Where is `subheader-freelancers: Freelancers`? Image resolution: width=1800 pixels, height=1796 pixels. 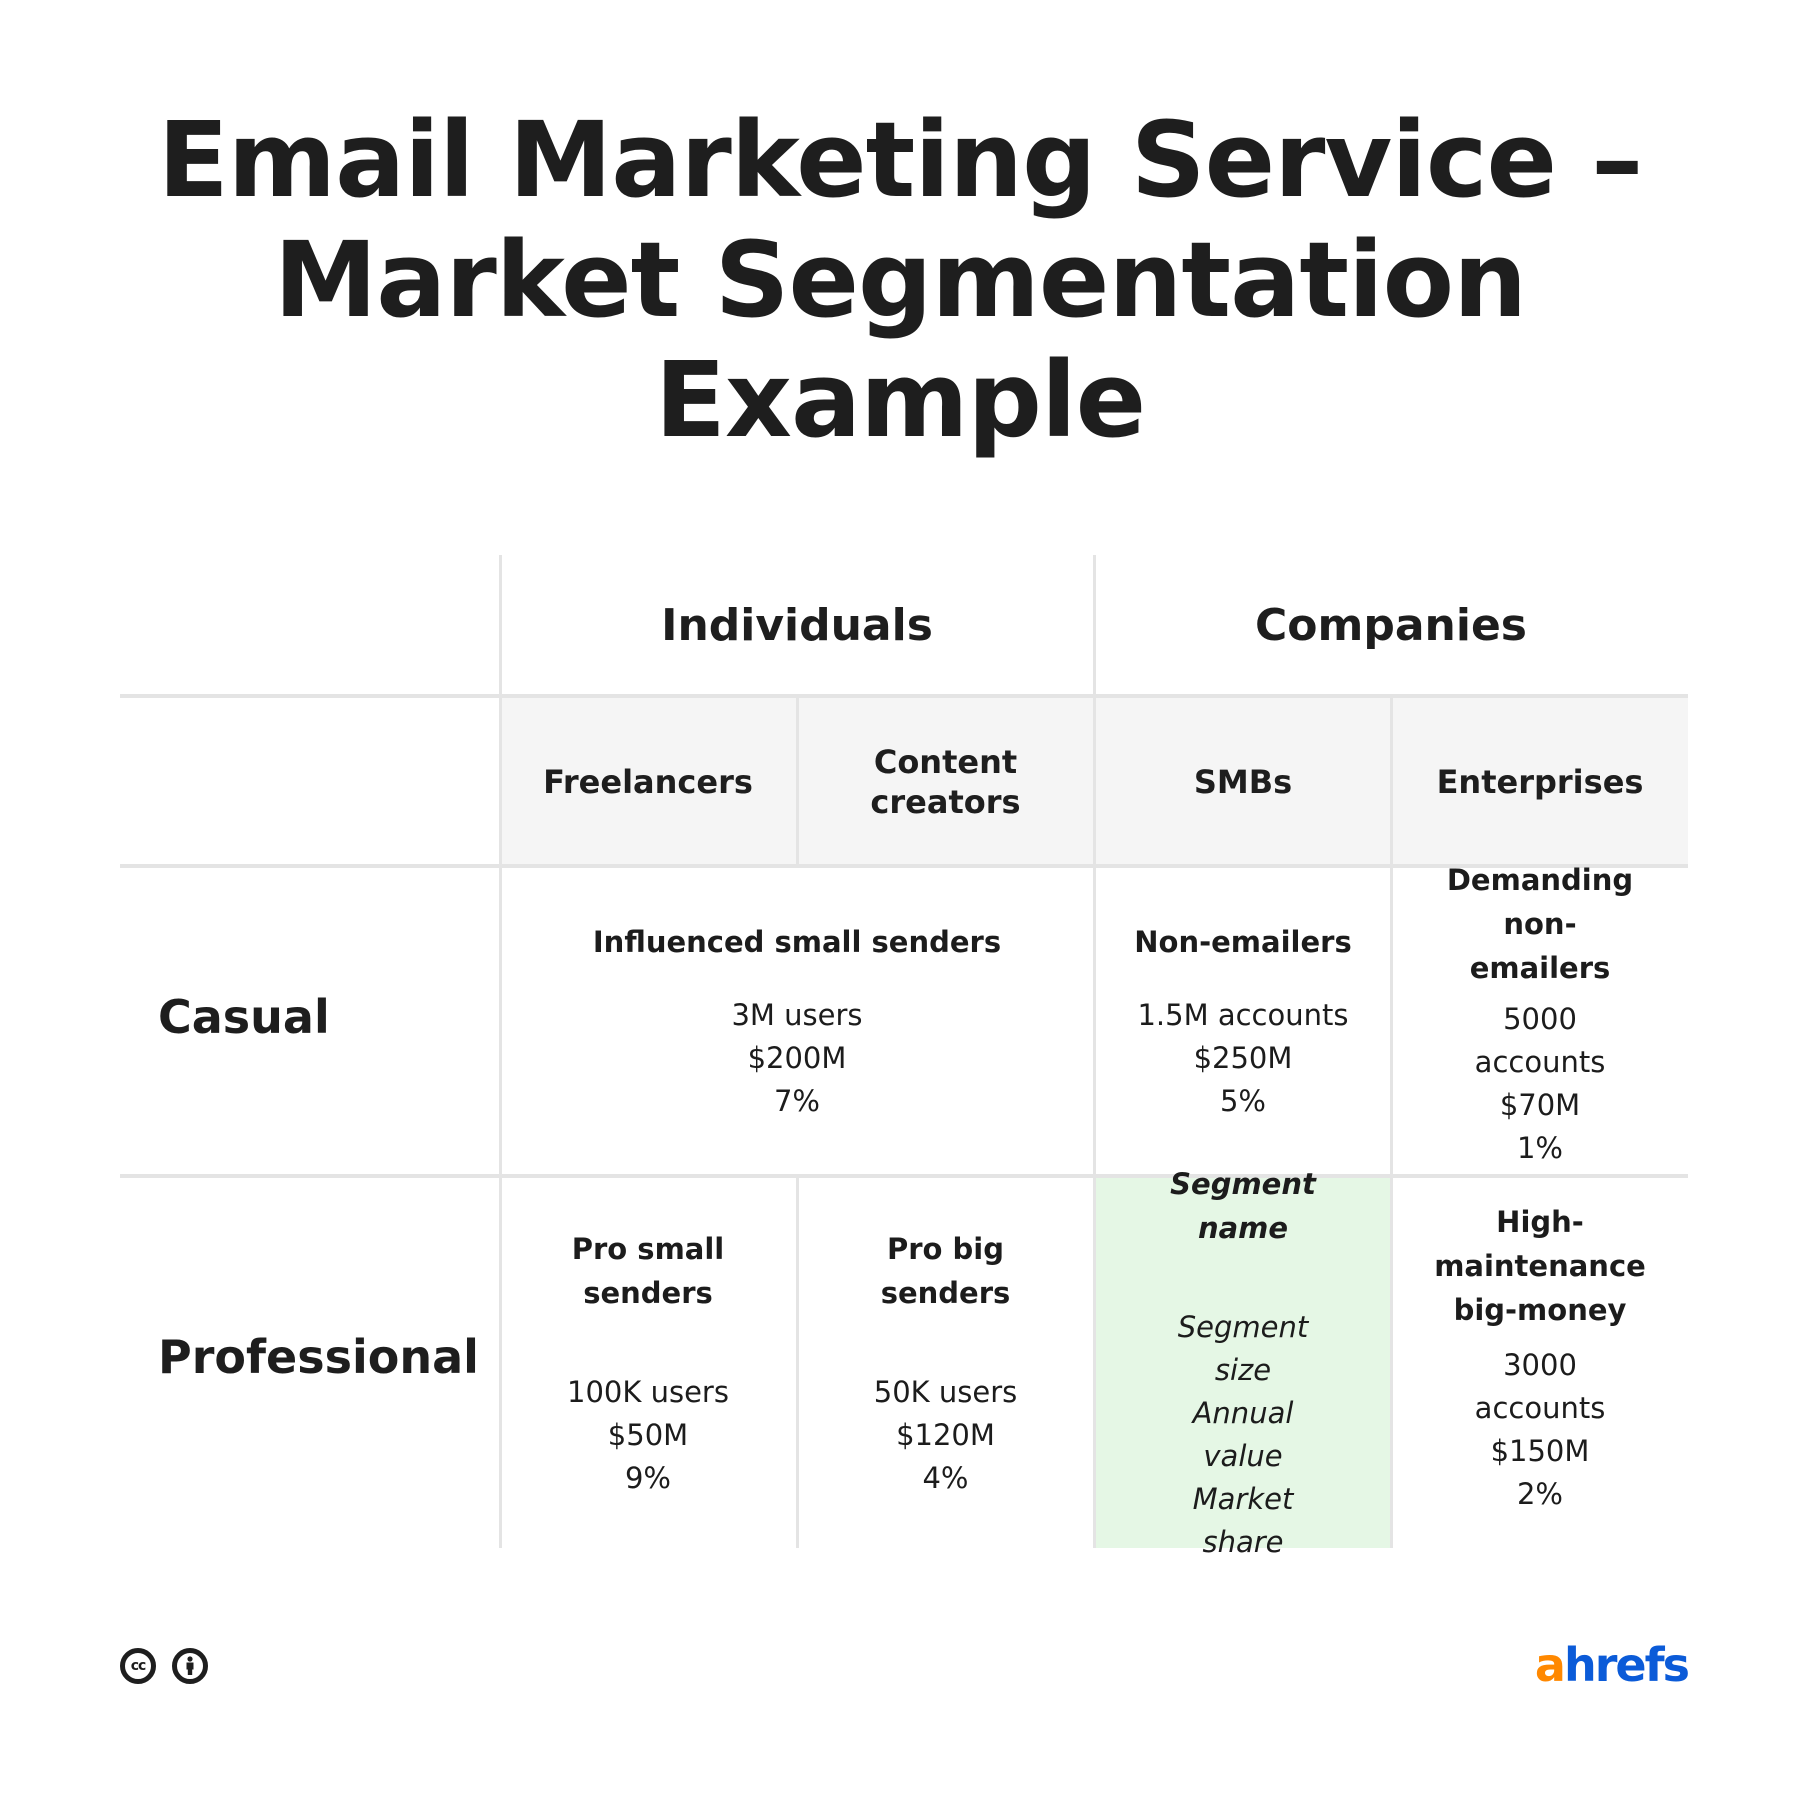 subheader-freelancers: Freelancers is located at coordinates (648, 781).